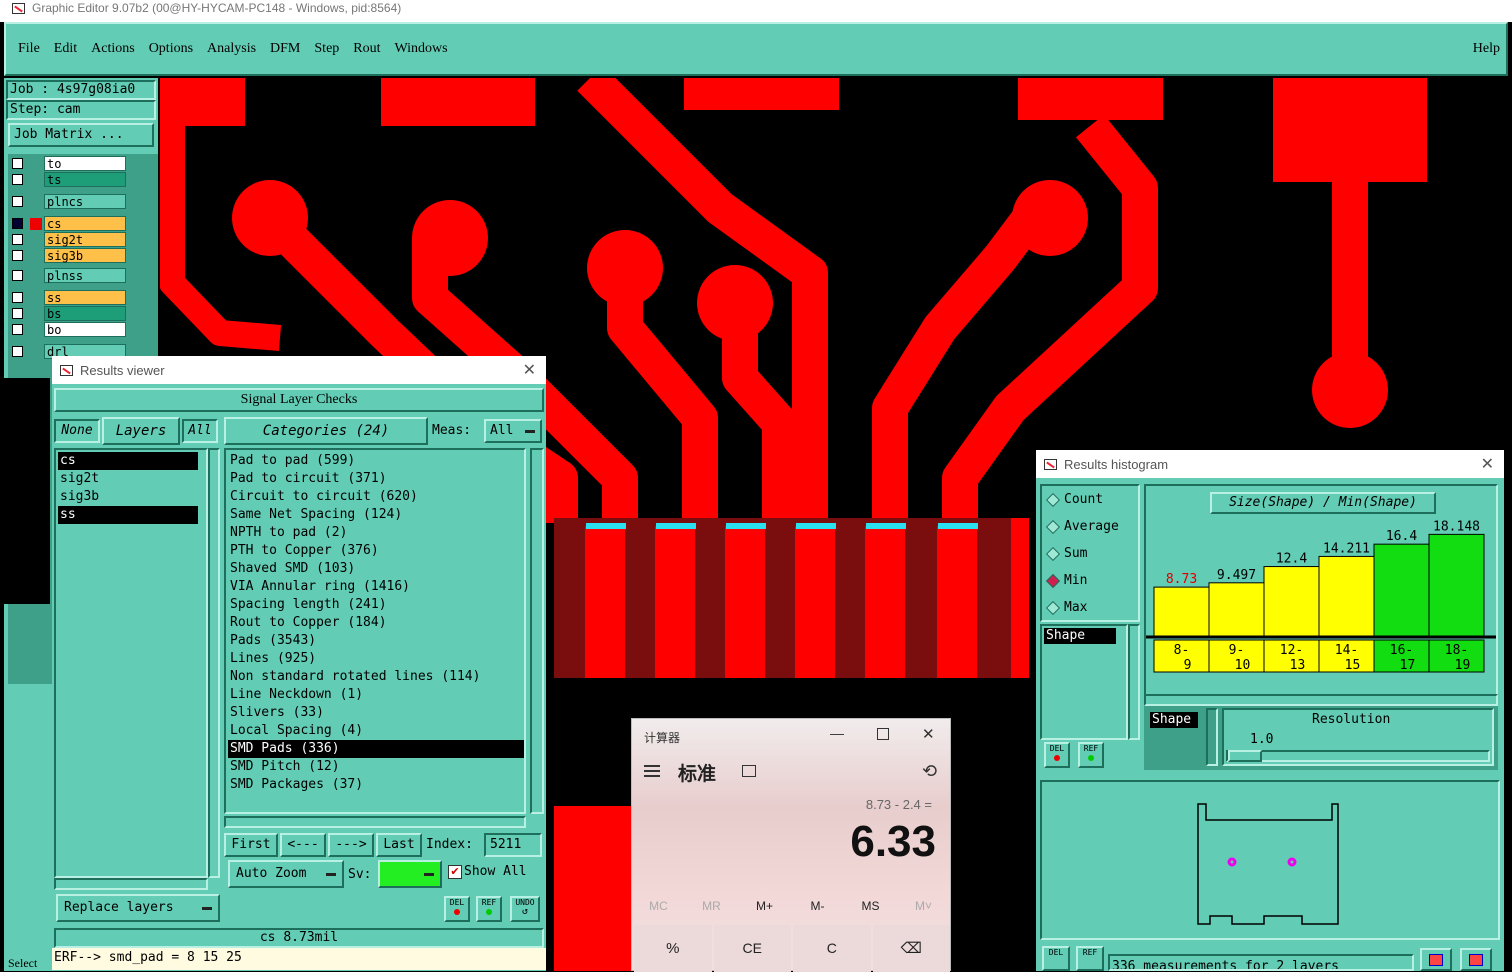  Describe the element at coordinates (285, 49) in the screenshot. I see `menu-dfm: DFM` at that location.